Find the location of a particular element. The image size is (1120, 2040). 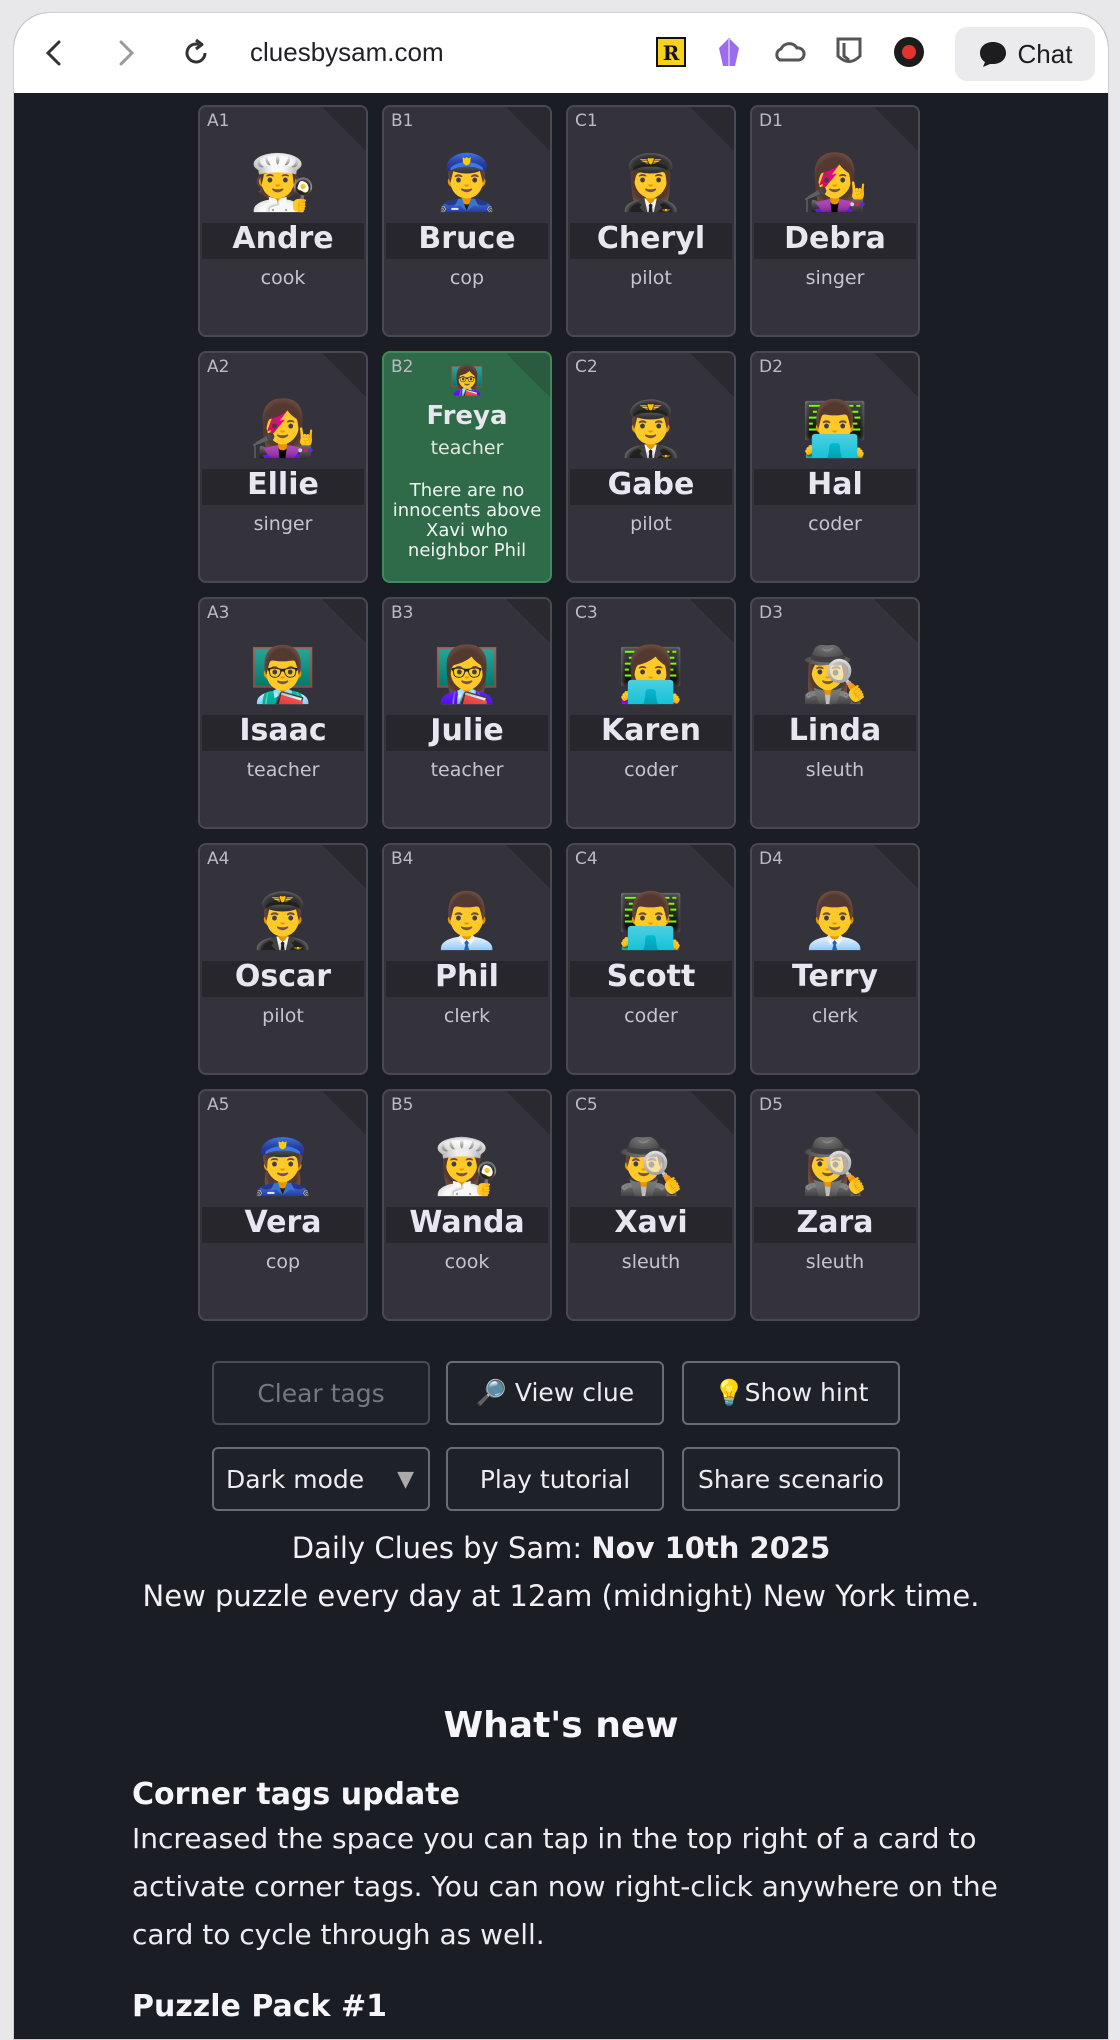

suspect-card: A1 🧑‍🍳 Andre cook is located at coordinates (283, 221).